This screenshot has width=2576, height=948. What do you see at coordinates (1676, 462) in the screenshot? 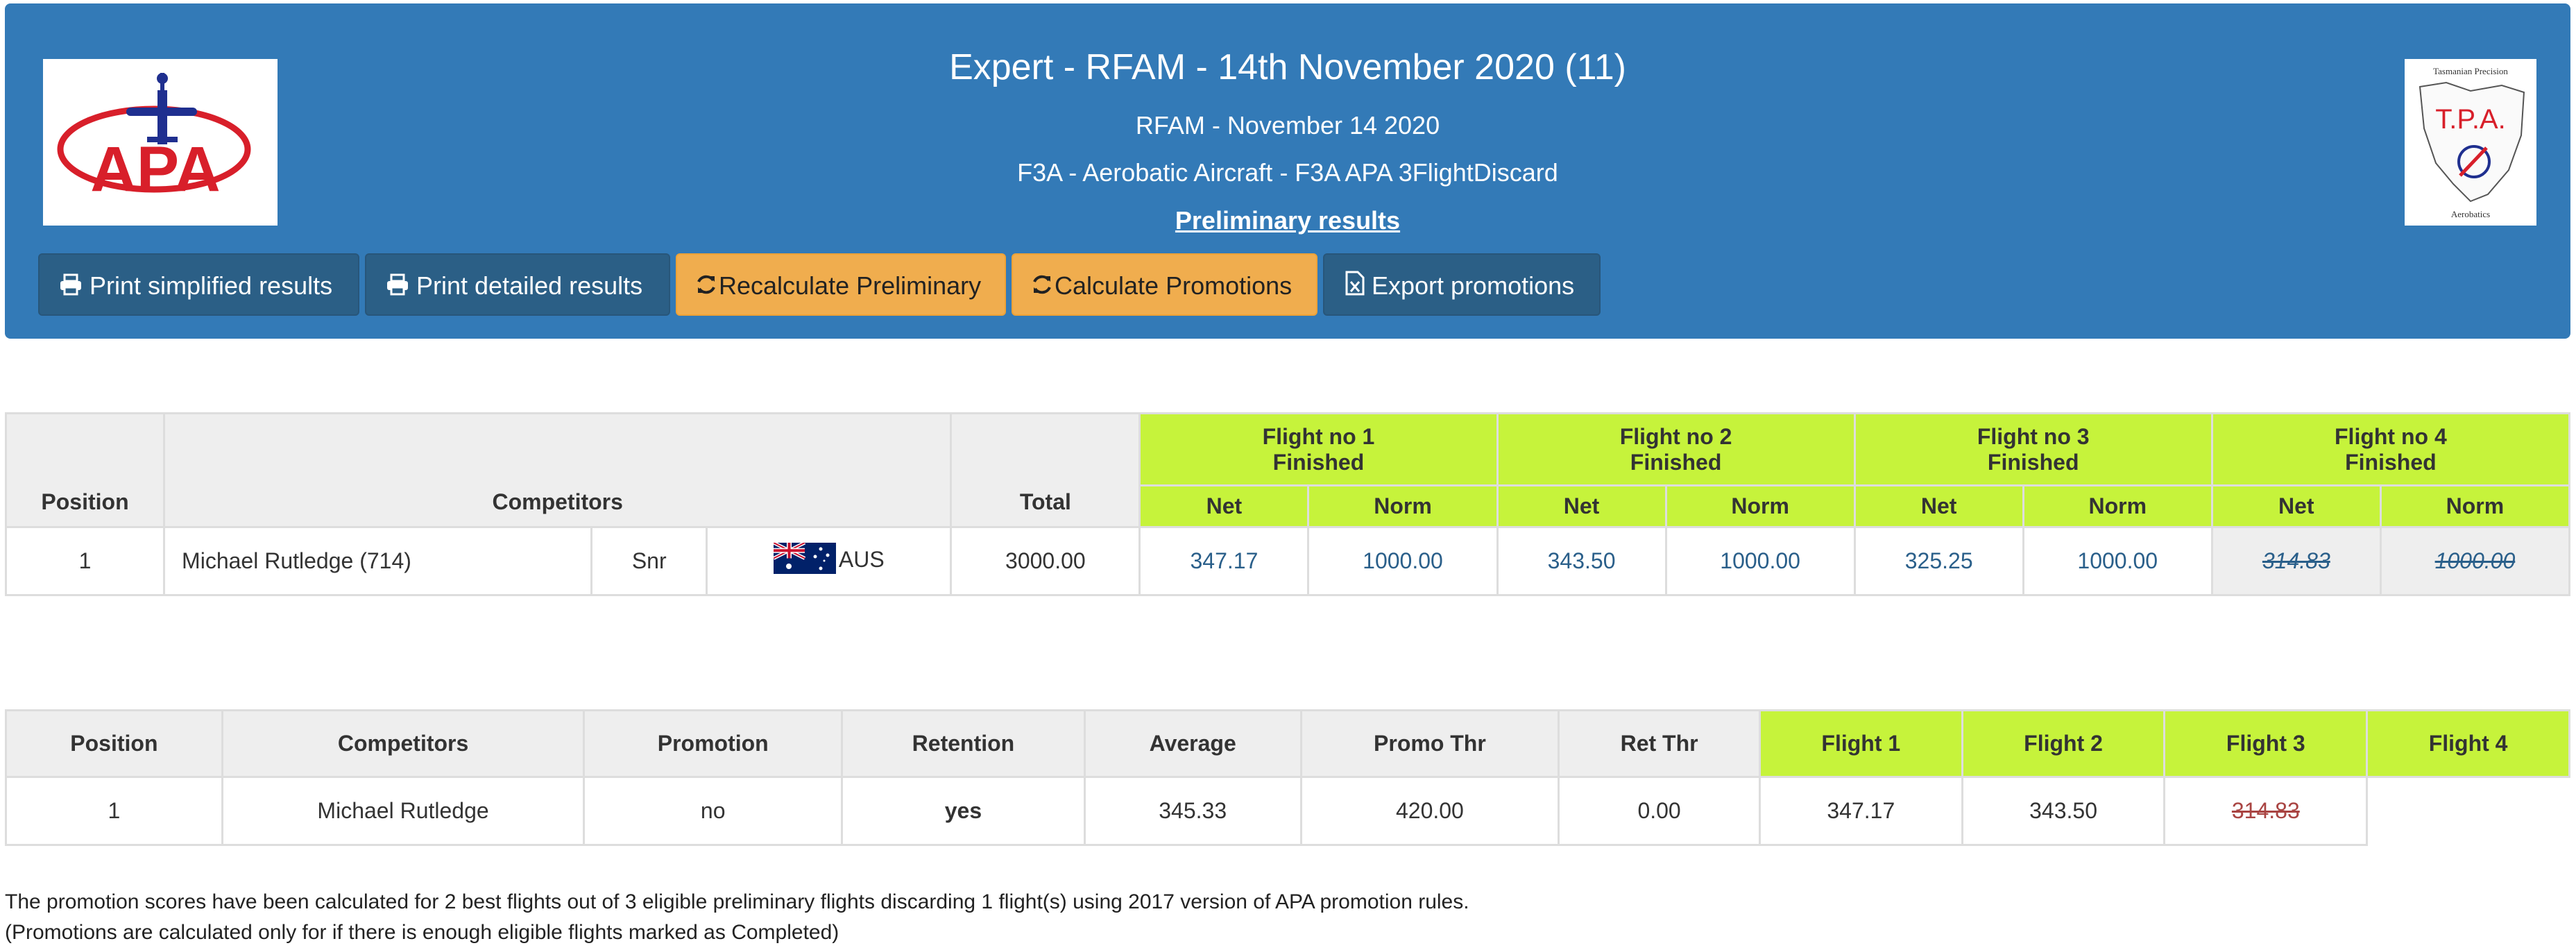
I see `flight-2-status: Finished` at bounding box center [1676, 462].